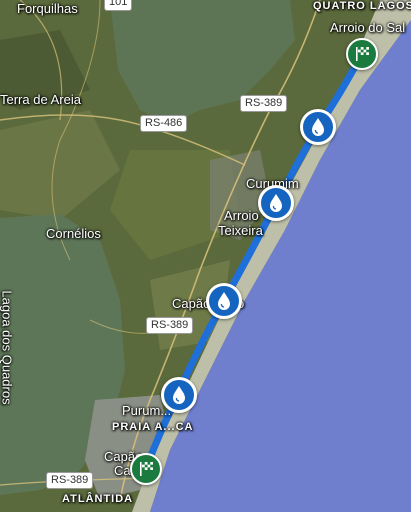  What do you see at coordinates (368, 27) in the screenshot?
I see `place-label-arroio-do-sal: Arroio do Sal` at bounding box center [368, 27].